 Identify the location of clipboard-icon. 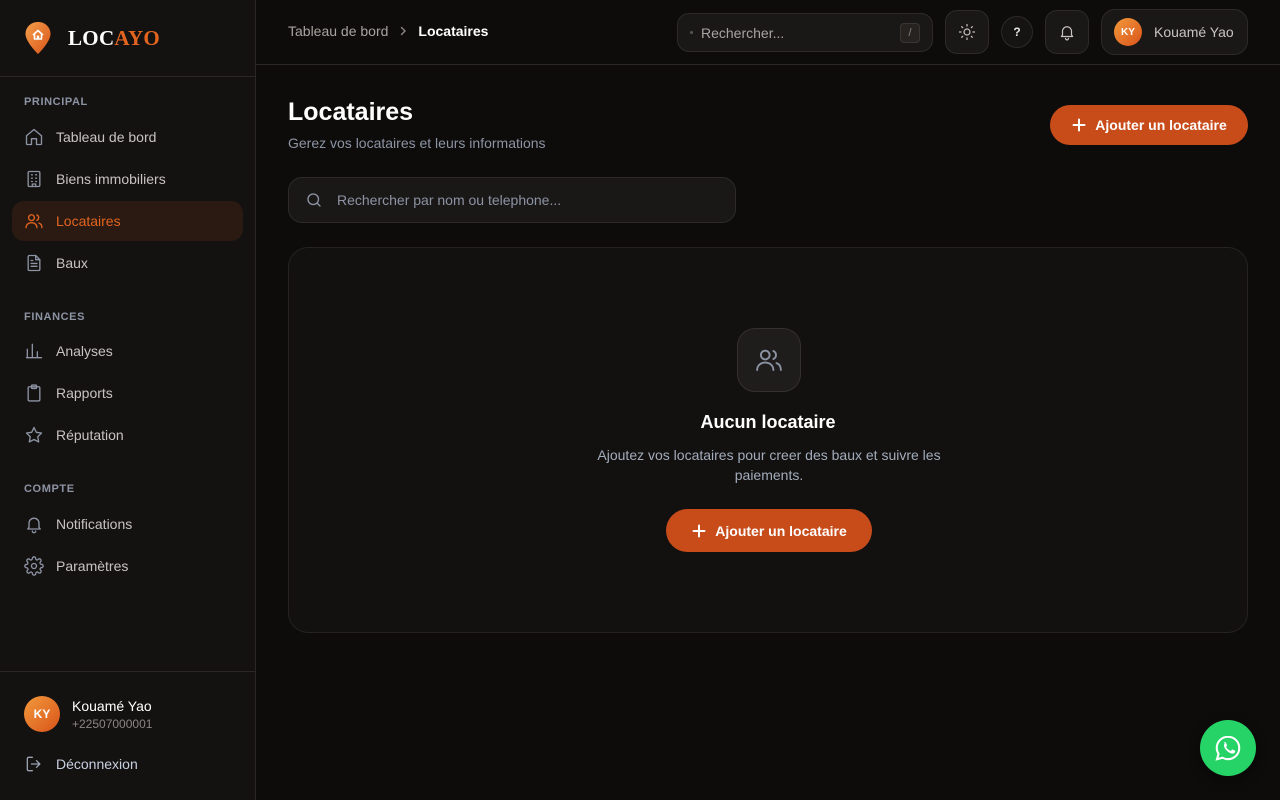
(34, 393).